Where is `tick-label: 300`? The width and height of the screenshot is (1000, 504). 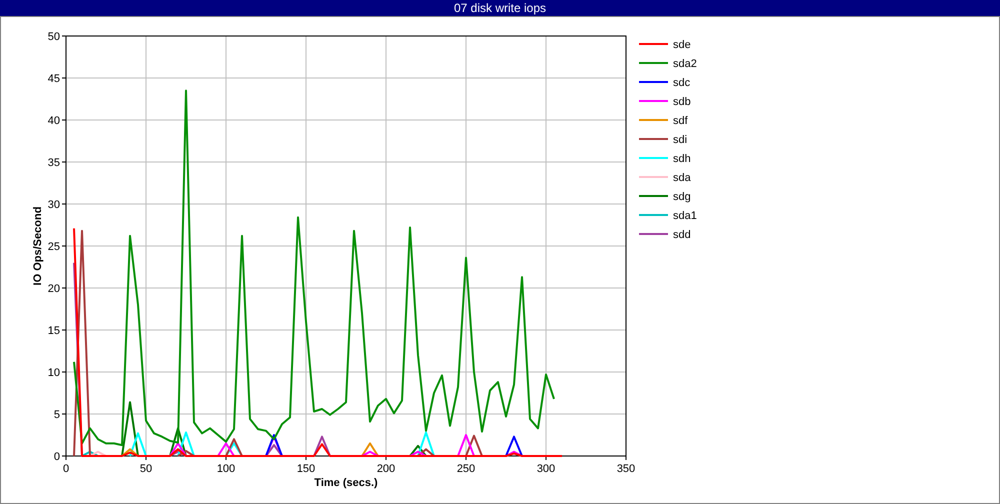 tick-label: 300 is located at coordinates (546, 469).